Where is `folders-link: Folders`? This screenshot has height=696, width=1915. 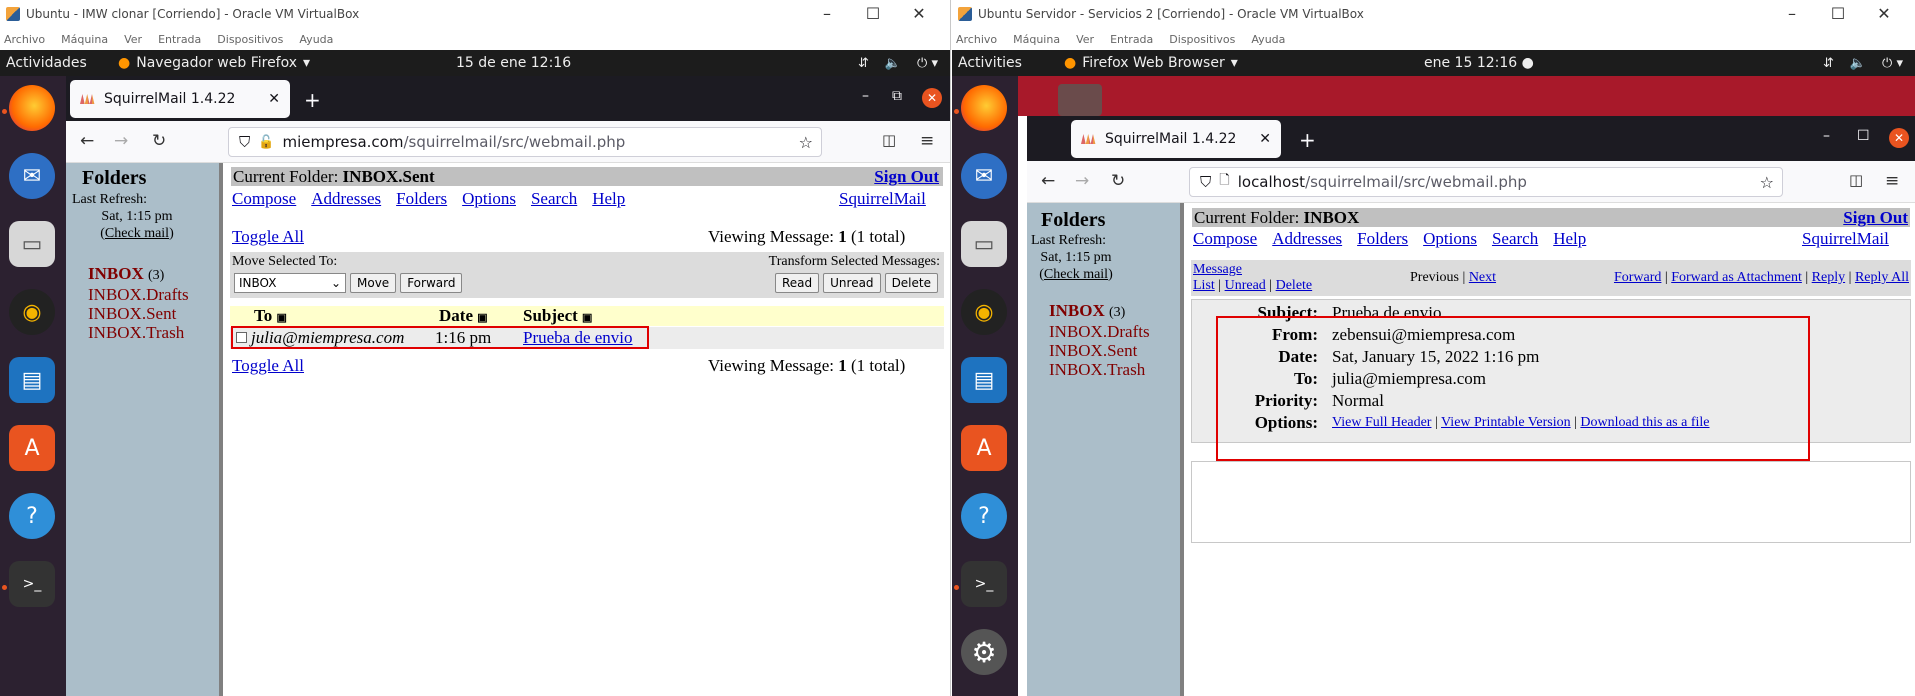 folders-link: Folders is located at coordinates (1382, 239).